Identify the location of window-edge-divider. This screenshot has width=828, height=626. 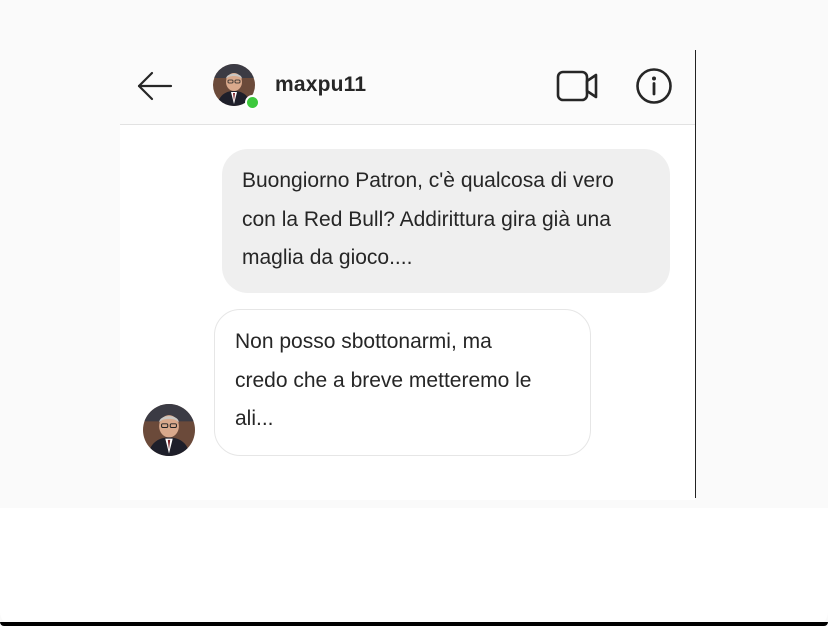
(695, 274).